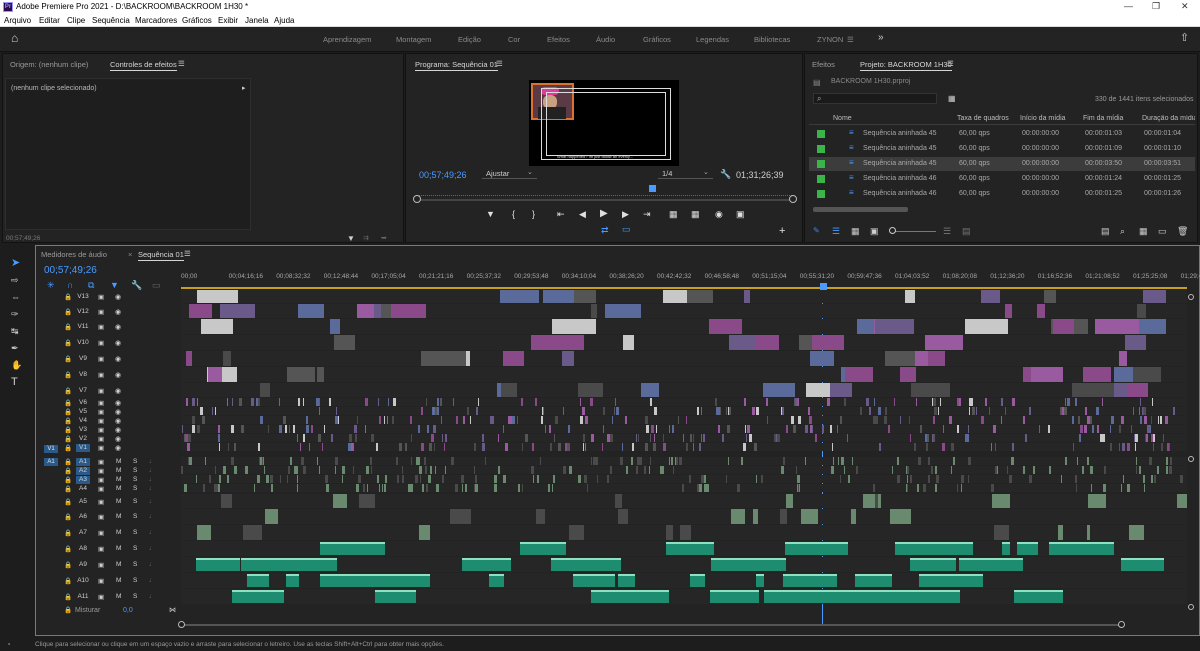 The image size is (1200, 651). What do you see at coordinates (83, 549) in the screenshot?
I see `track-label: A8` at bounding box center [83, 549].